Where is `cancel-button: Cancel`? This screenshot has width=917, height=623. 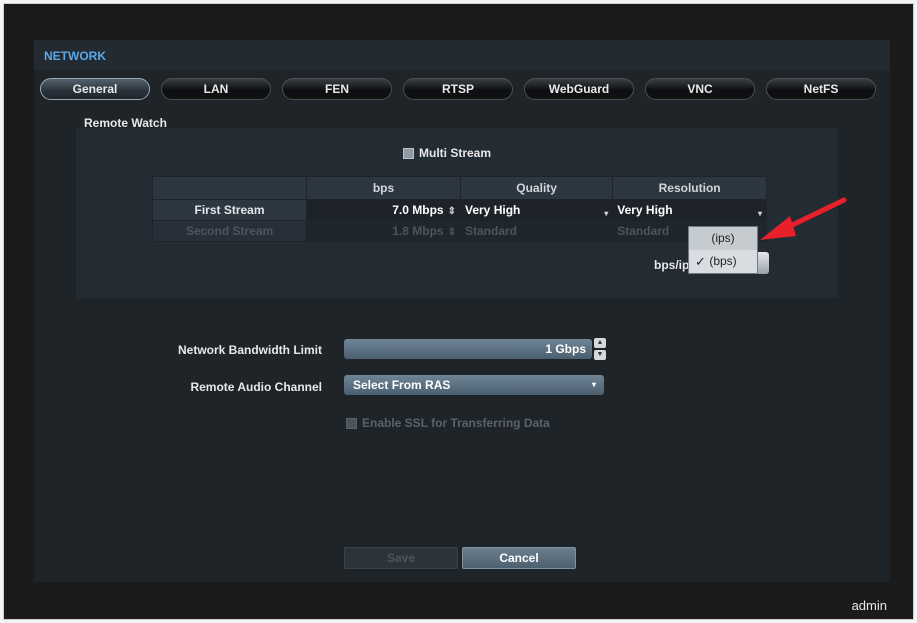
cancel-button: Cancel is located at coordinates (519, 558).